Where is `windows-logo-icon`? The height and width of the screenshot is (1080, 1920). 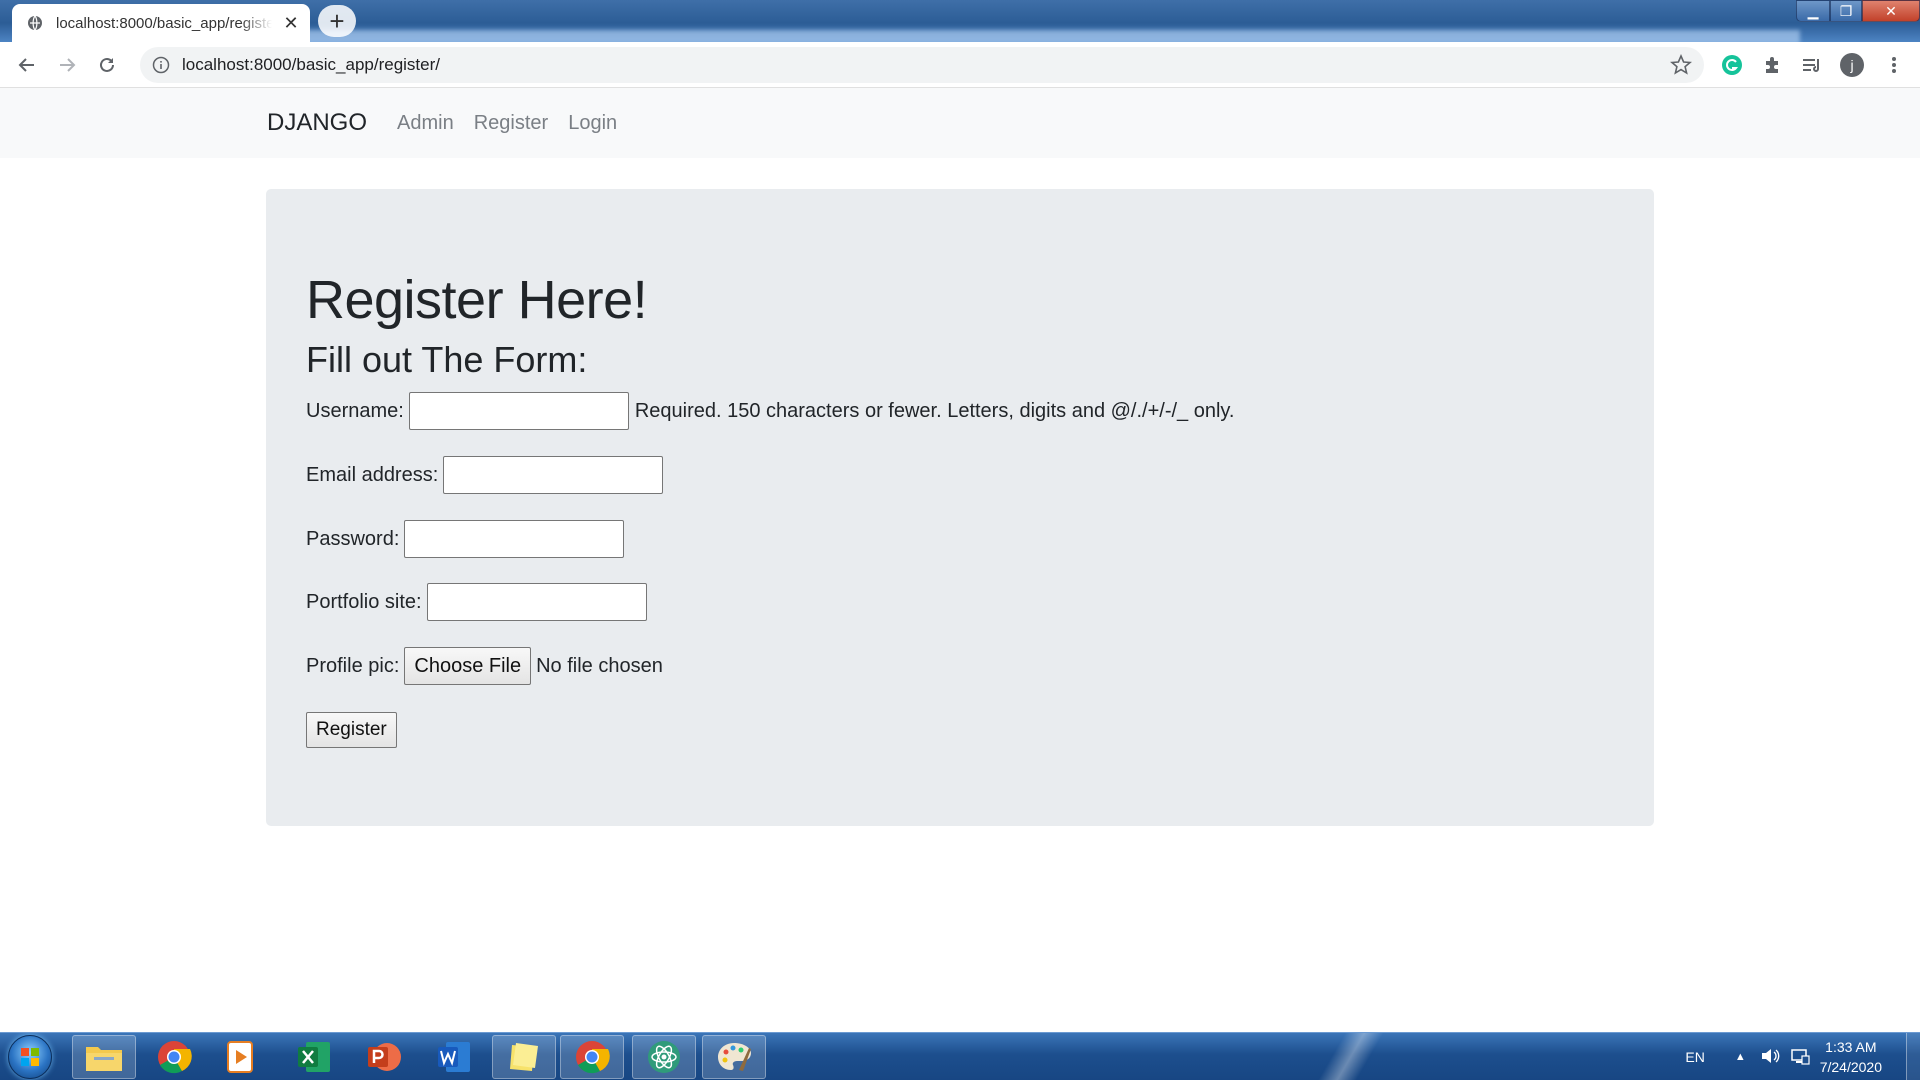
windows-logo-icon is located at coordinates (30, 1057).